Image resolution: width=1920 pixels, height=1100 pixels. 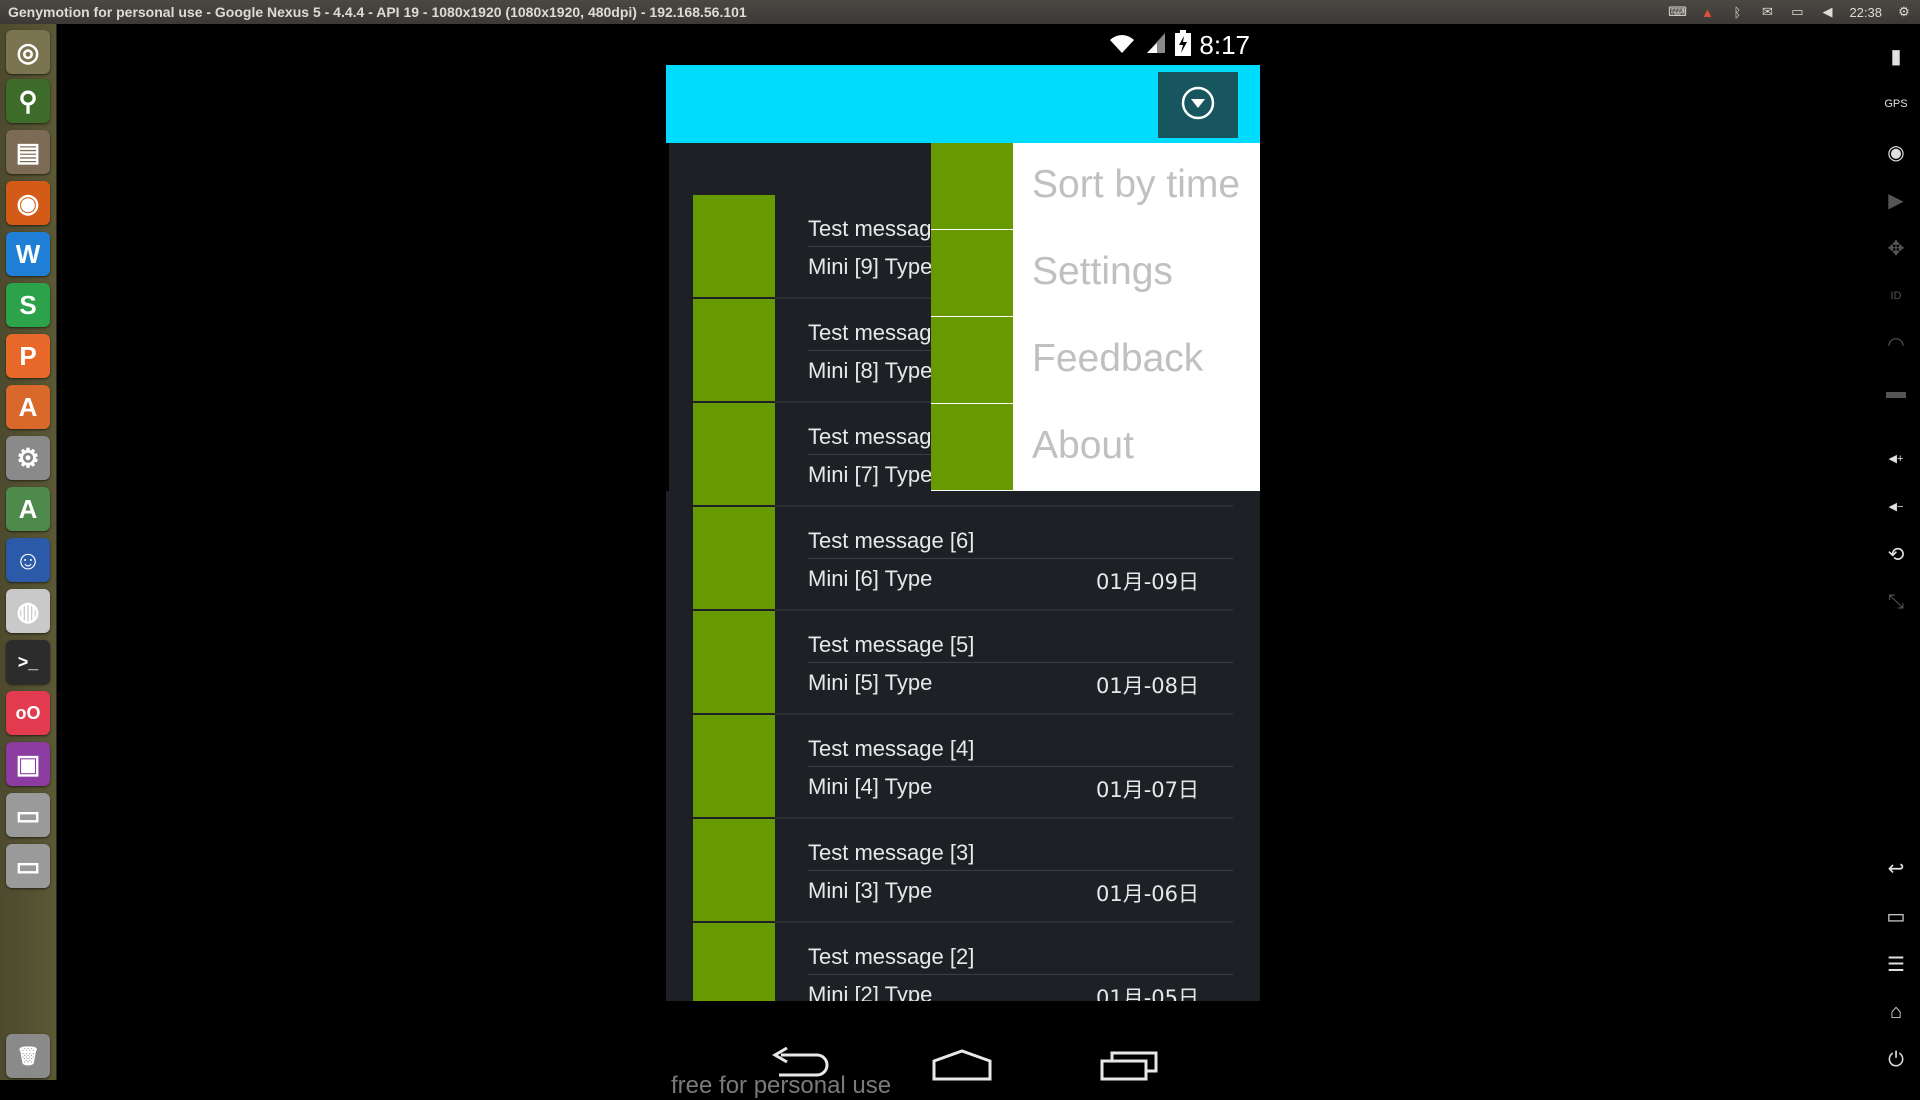 What do you see at coordinates (1136, 184) in the screenshot?
I see `menu-item-label: Sort by time` at bounding box center [1136, 184].